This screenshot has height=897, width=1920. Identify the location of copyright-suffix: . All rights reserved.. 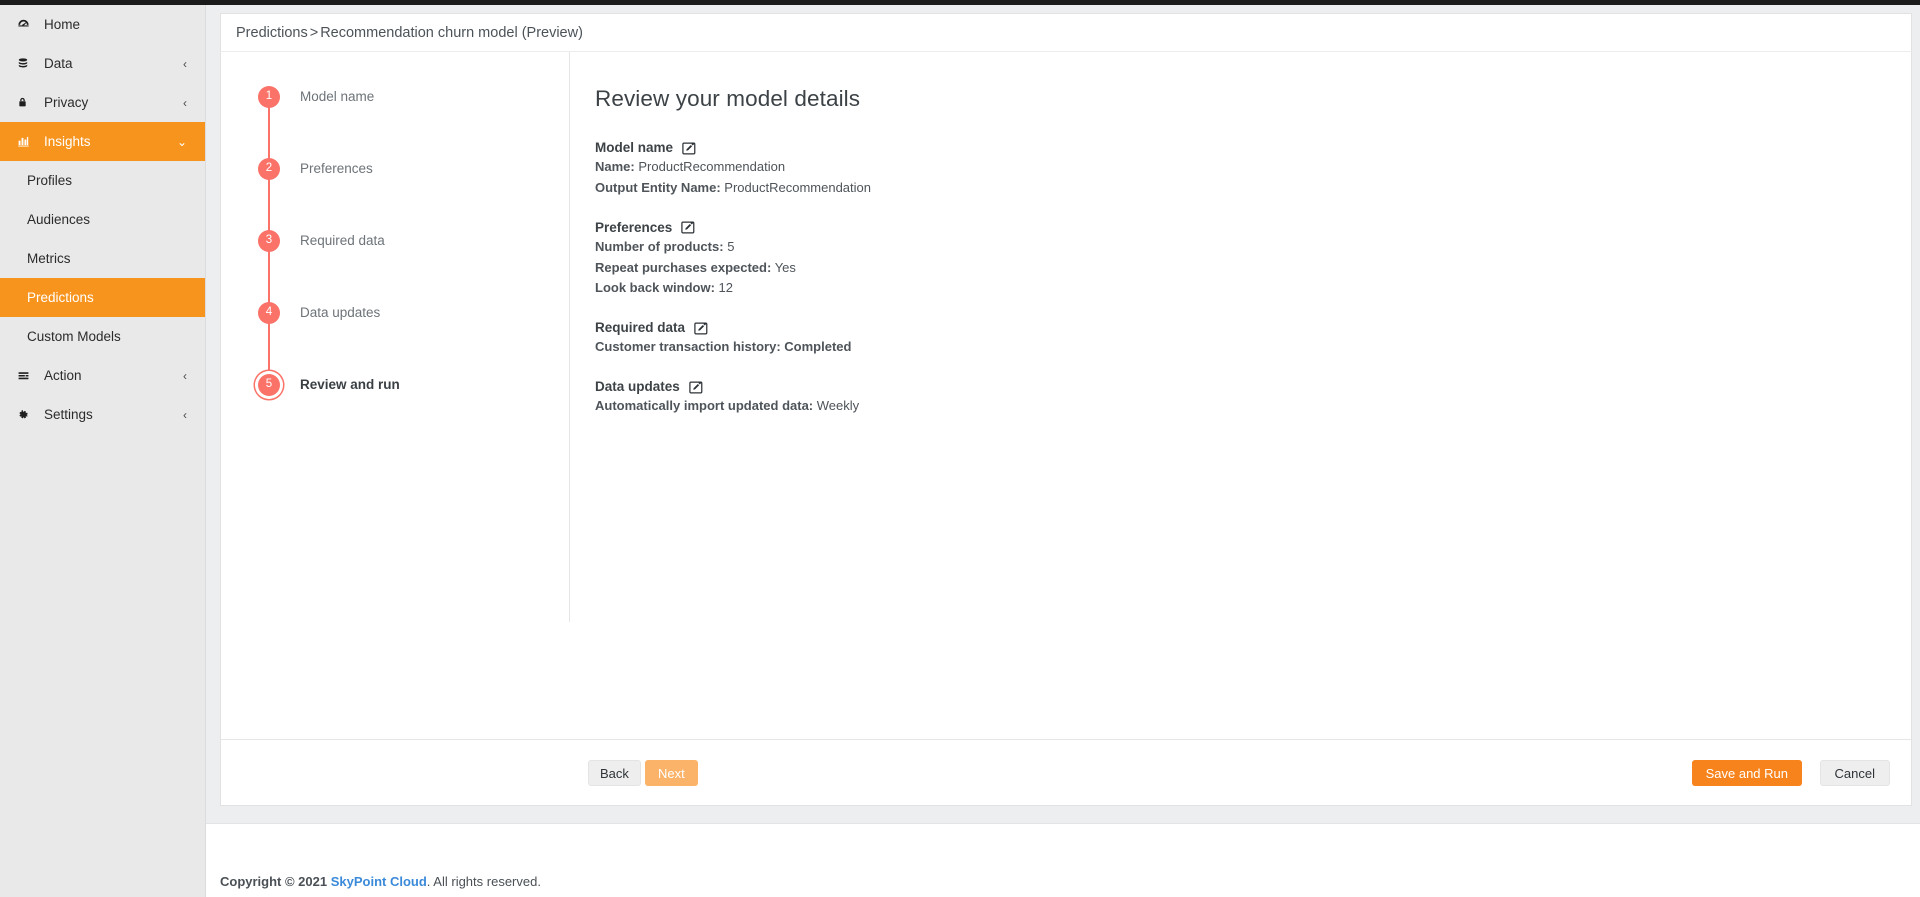
(483, 881).